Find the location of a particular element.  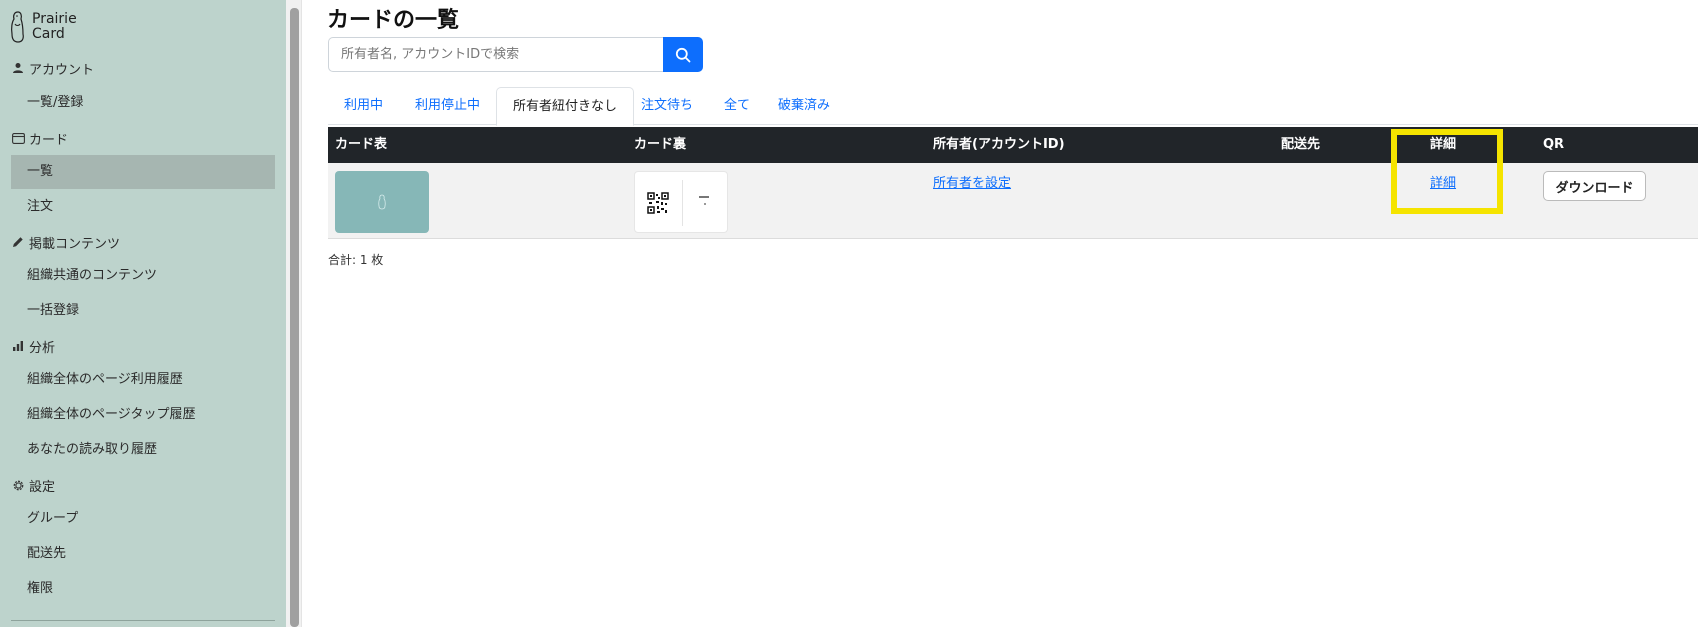

sidebar-section-settings: 設定 is located at coordinates (33, 485).